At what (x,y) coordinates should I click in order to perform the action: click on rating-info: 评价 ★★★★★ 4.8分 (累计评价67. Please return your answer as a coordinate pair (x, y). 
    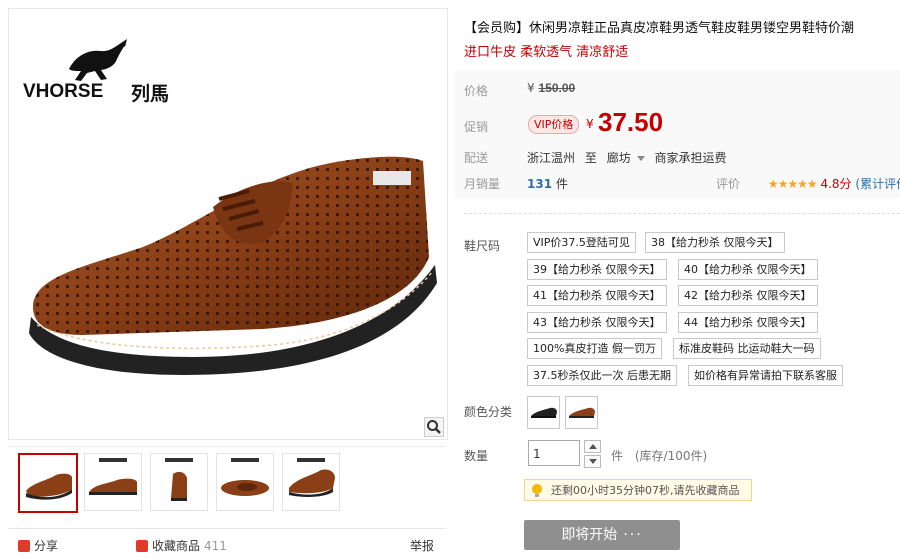
    Looking at the image, I should click on (808, 183).